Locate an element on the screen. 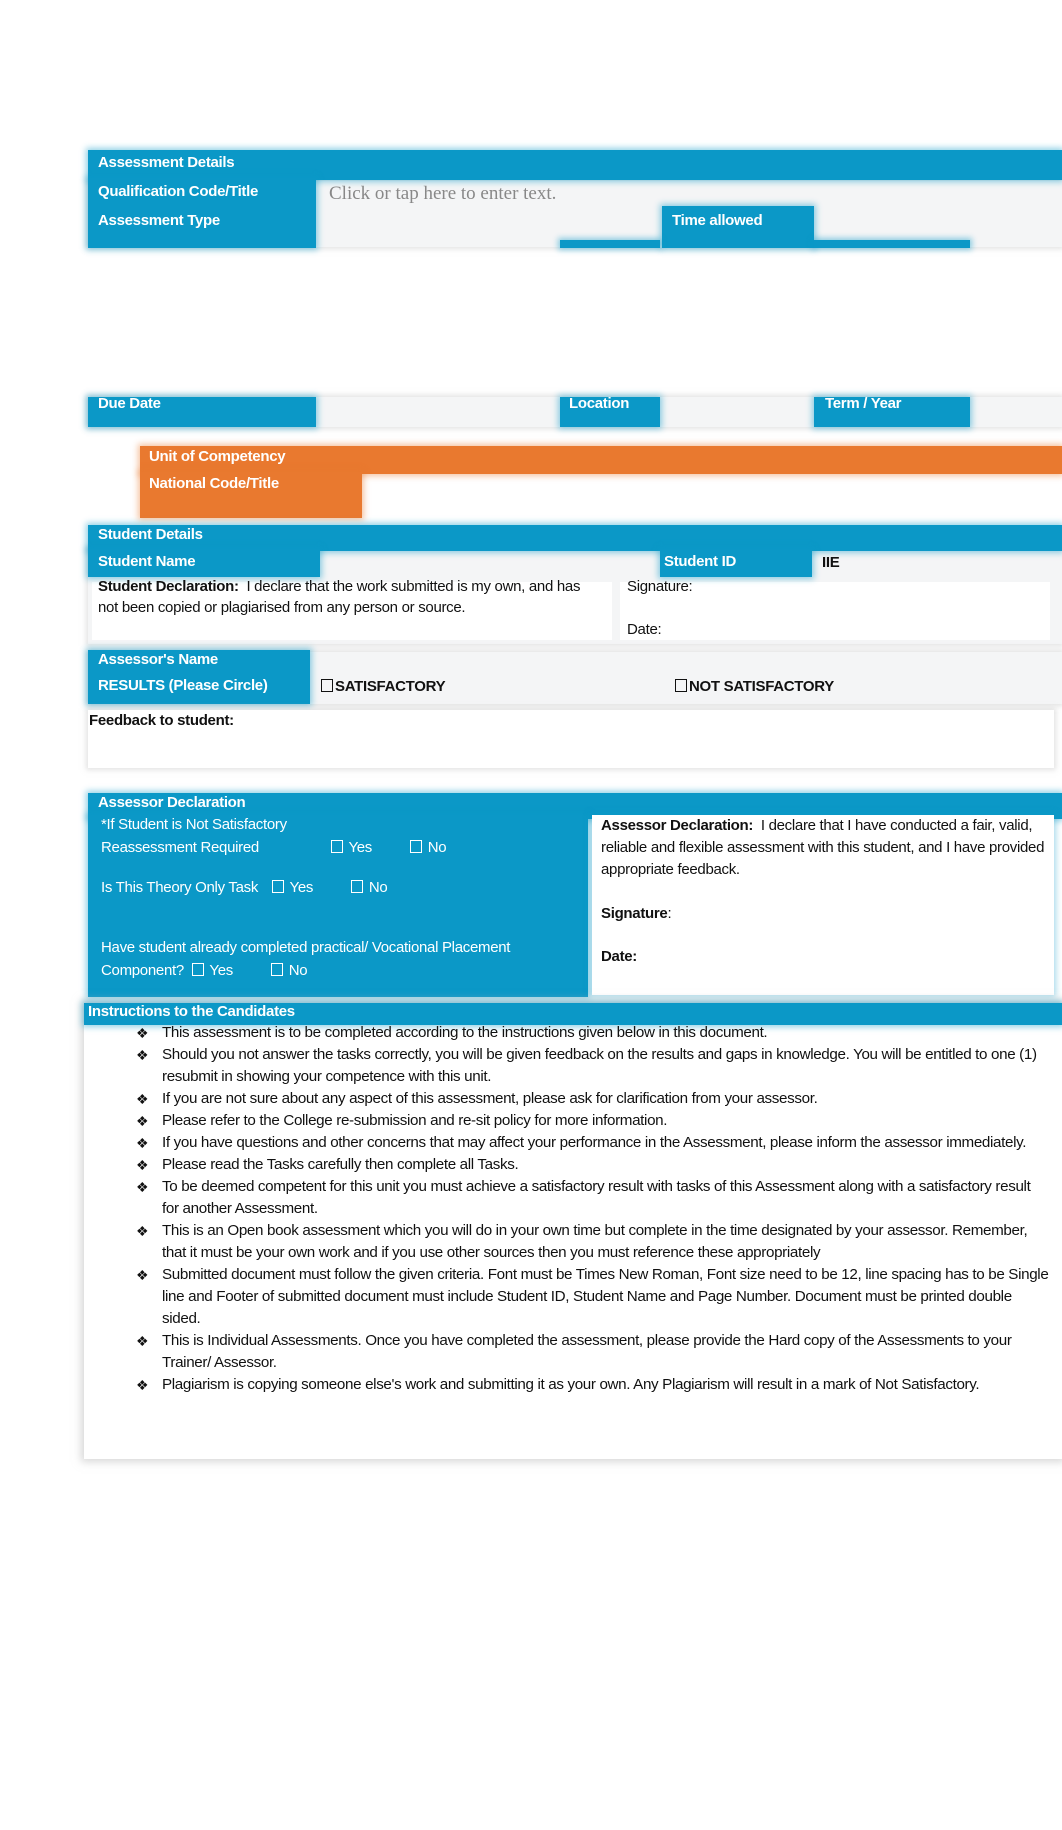  student-id-value: IIE is located at coordinates (831, 562).